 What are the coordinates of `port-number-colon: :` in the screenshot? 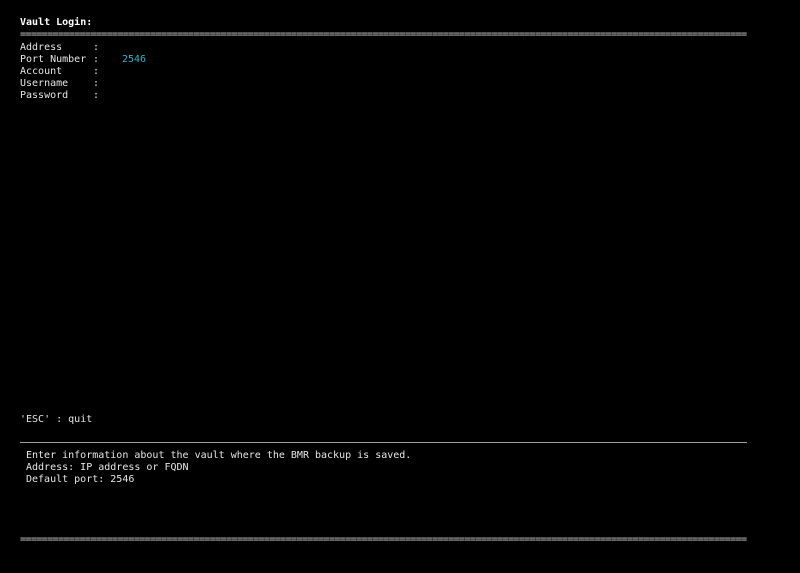 It's located at (96, 59).